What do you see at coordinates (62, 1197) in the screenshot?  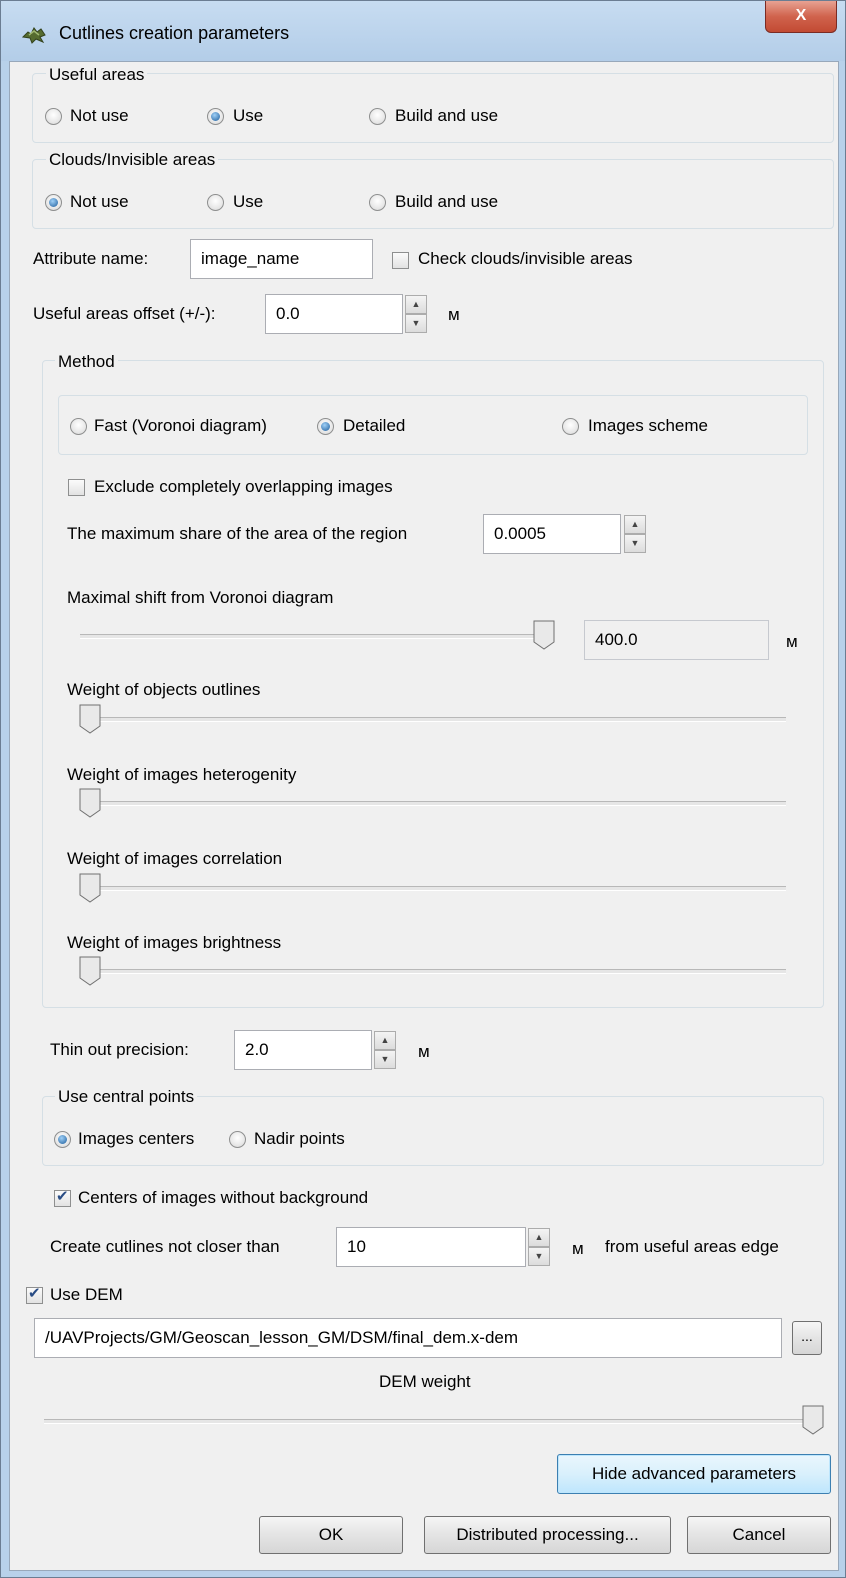 I see `centers-background-checkbox` at bounding box center [62, 1197].